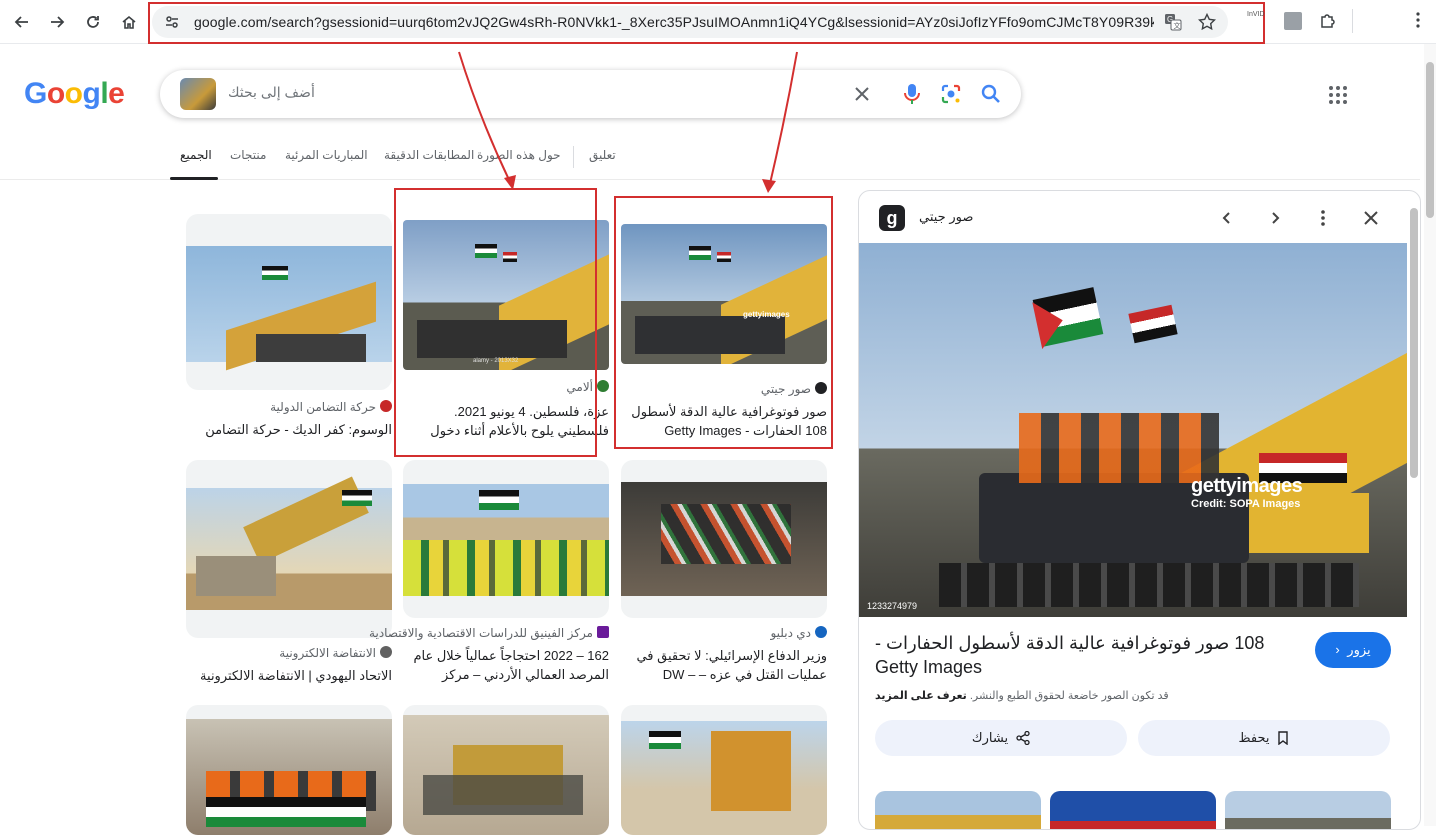  Describe the element at coordinates (1023, 738) in the screenshot. I see `share-icon` at that location.